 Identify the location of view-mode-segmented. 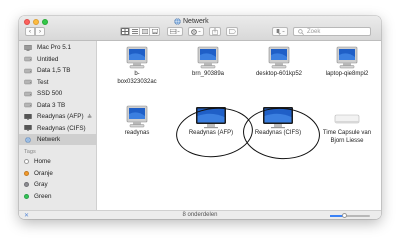
(140, 31).